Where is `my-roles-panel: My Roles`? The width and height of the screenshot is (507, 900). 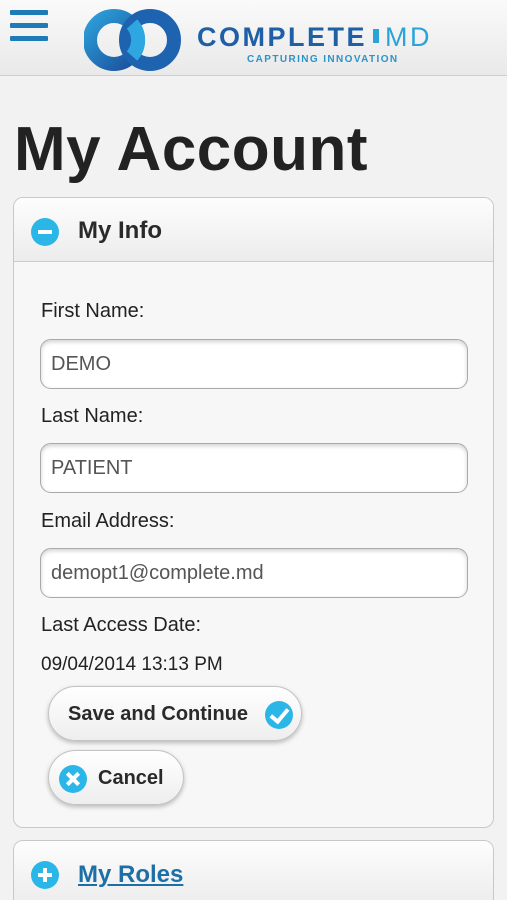
my-roles-panel: My Roles is located at coordinates (253, 870).